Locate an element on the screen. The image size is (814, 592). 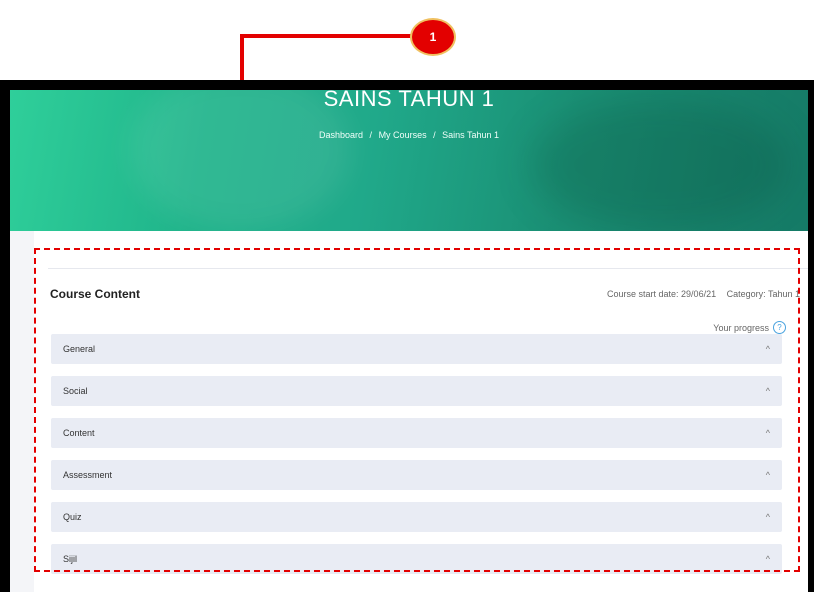
breadcrumb-current-course: Sains Tahun 1 is located at coordinates (471, 135).